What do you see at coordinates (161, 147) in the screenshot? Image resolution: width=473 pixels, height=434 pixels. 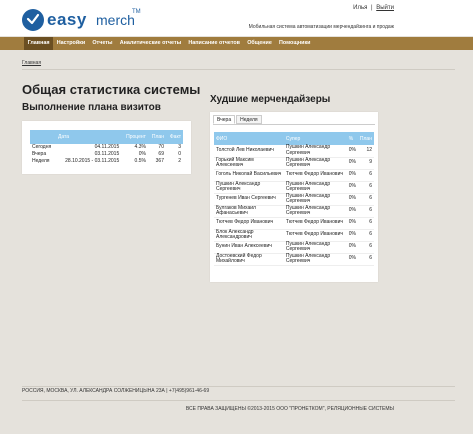 I see `plan-cell-plan: 70` at bounding box center [161, 147].